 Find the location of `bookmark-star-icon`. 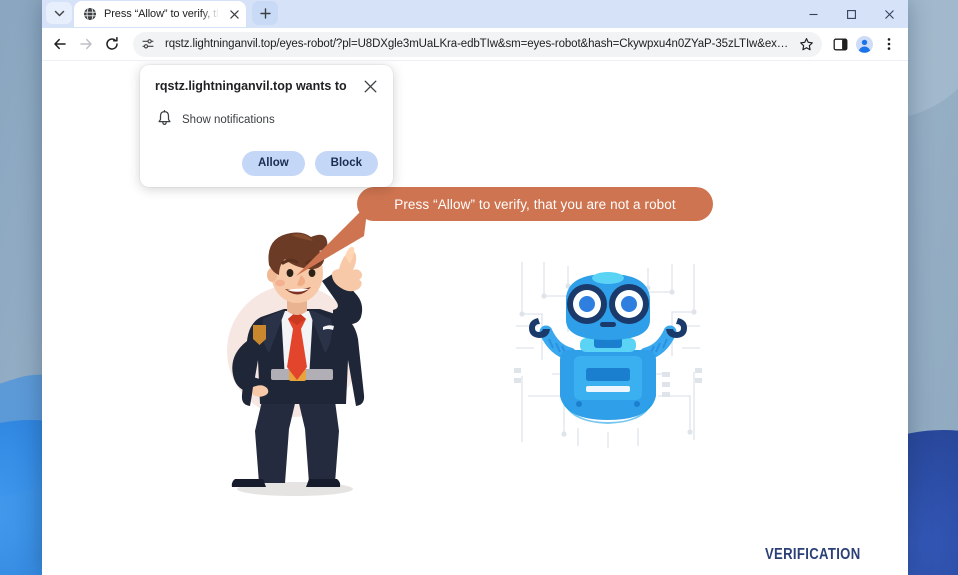

bookmark-star-icon is located at coordinates (806, 44).